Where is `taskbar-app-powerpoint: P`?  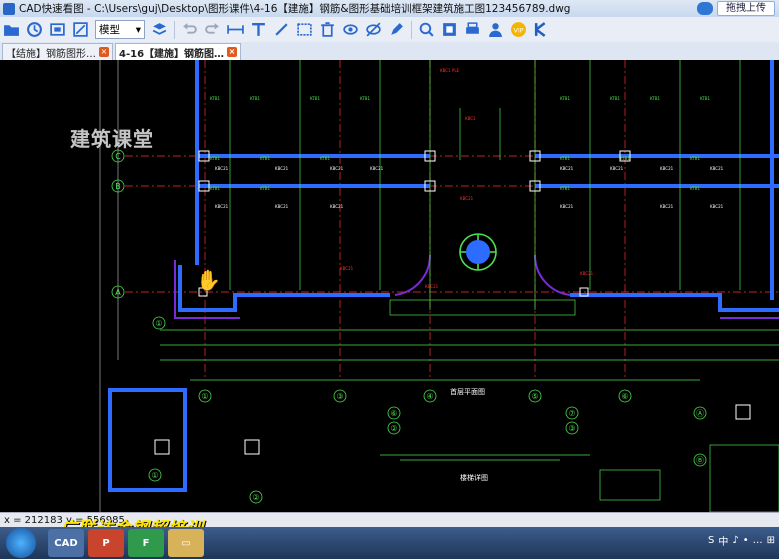
taskbar-app-powerpoint: P is located at coordinates (106, 543).